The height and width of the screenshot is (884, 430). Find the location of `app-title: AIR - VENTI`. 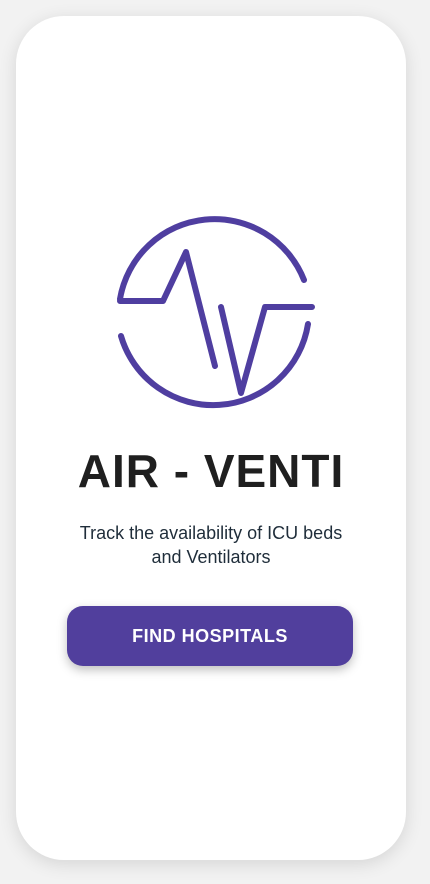

app-title: AIR - VENTI is located at coordinates (211, 471).